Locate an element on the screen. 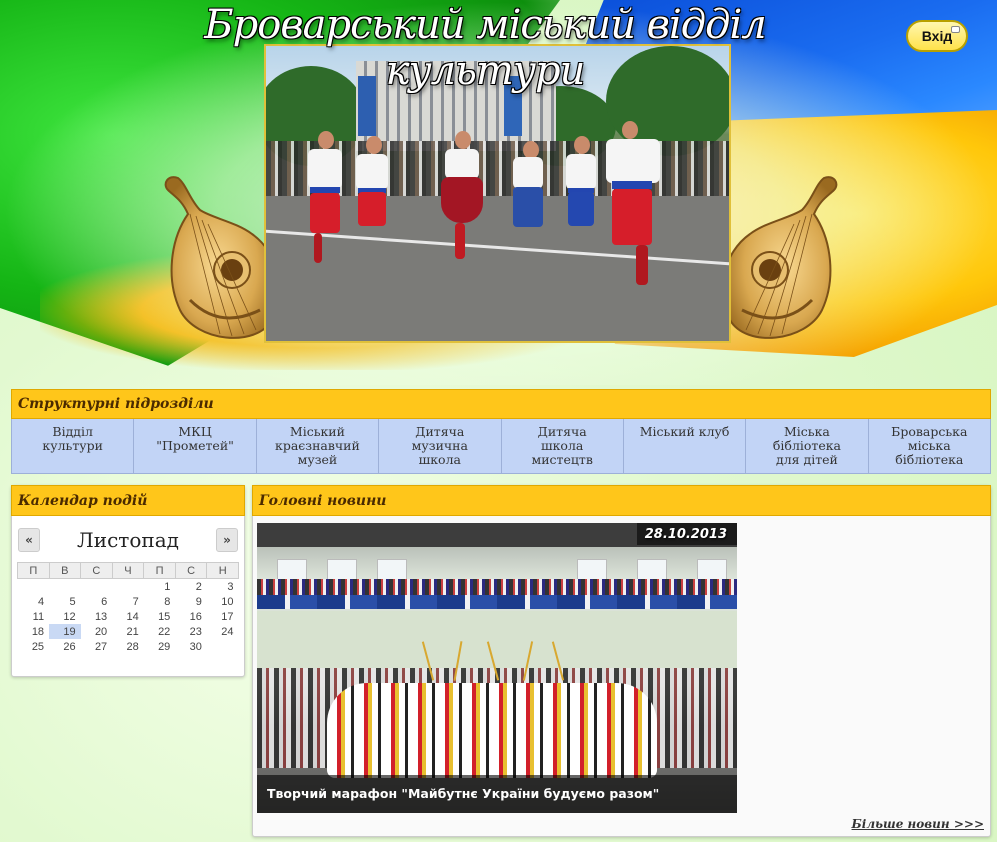 The width and height of the screenshot is (997, 842). calendar-day: 13 is located at coordinates (97, 616).